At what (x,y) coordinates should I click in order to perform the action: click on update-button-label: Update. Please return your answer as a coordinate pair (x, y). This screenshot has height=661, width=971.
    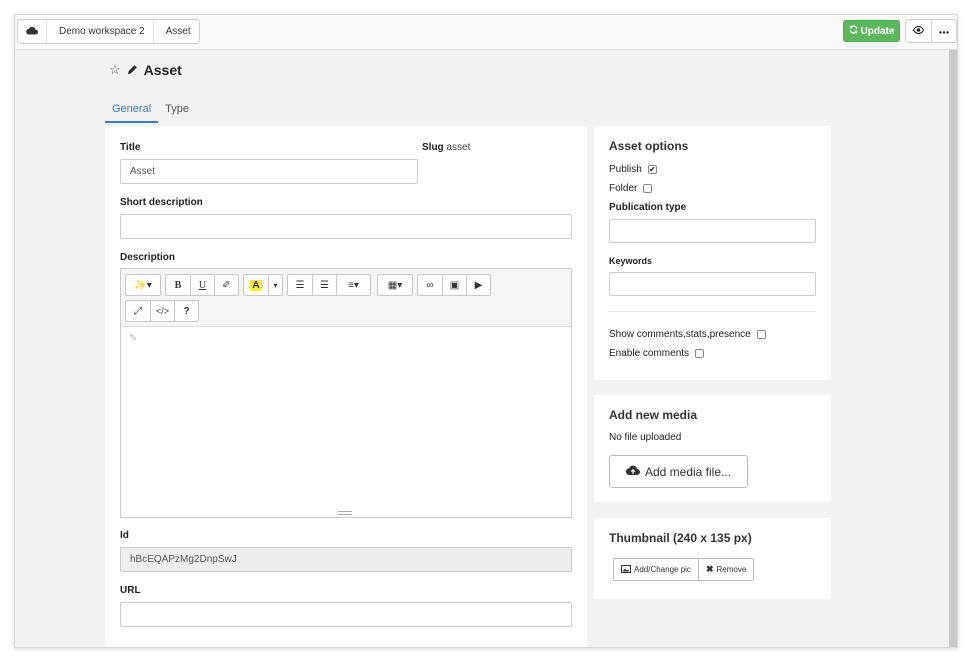
    Looking at the image, I should click on (877, 31).